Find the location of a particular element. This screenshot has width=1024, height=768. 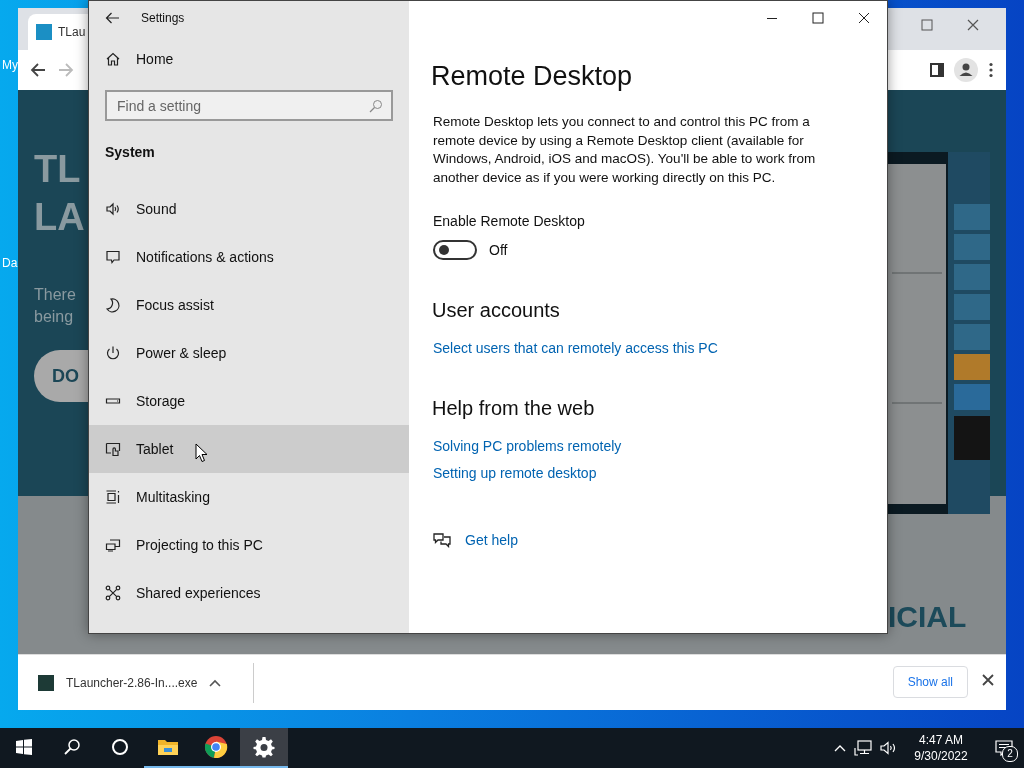

message-icon is located at coordinates (1004, 748).